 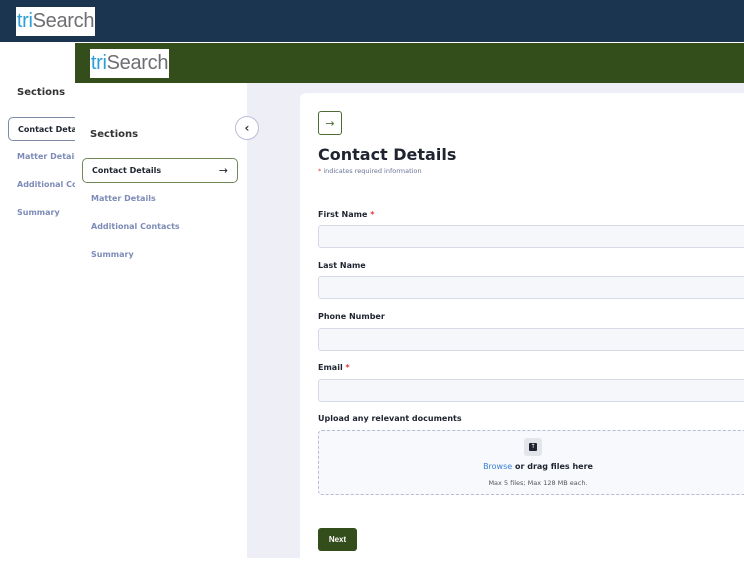 I want to click on nav-label: Contact Details, so click(x=127, y=170).